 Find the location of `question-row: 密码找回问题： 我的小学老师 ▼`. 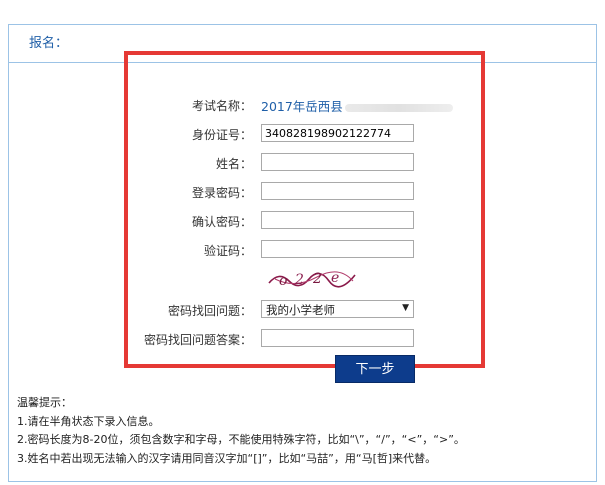

question-row: 密码找回问题： 我的小学老师 ▼ is located at coordinates (304, 310).